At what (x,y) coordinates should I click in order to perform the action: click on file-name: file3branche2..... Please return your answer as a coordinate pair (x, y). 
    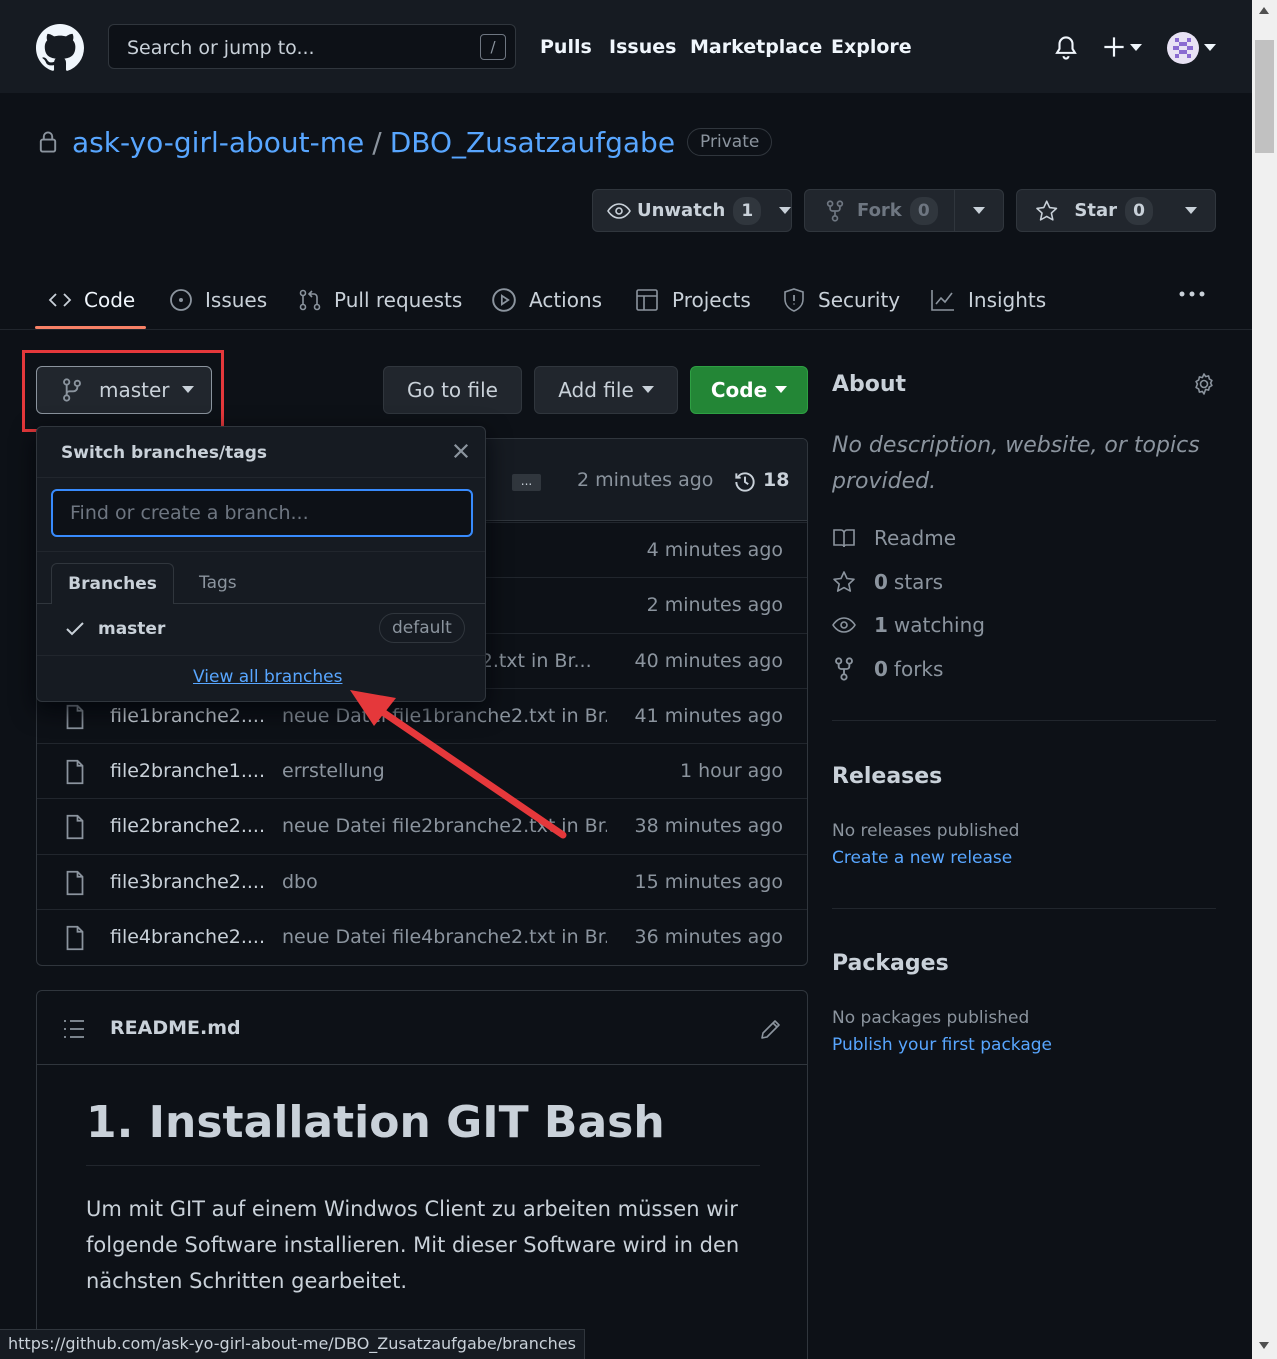
    Looking at the image, I should click on (187, 882).